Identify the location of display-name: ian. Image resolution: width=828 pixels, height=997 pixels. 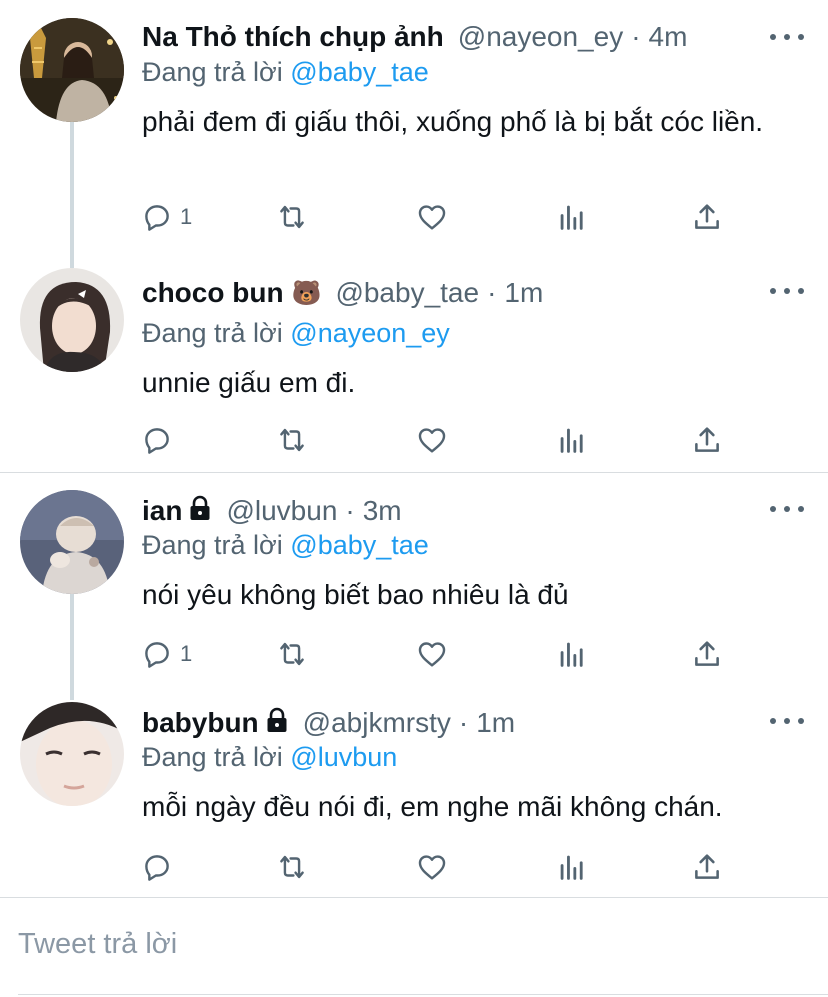
(162, 511).